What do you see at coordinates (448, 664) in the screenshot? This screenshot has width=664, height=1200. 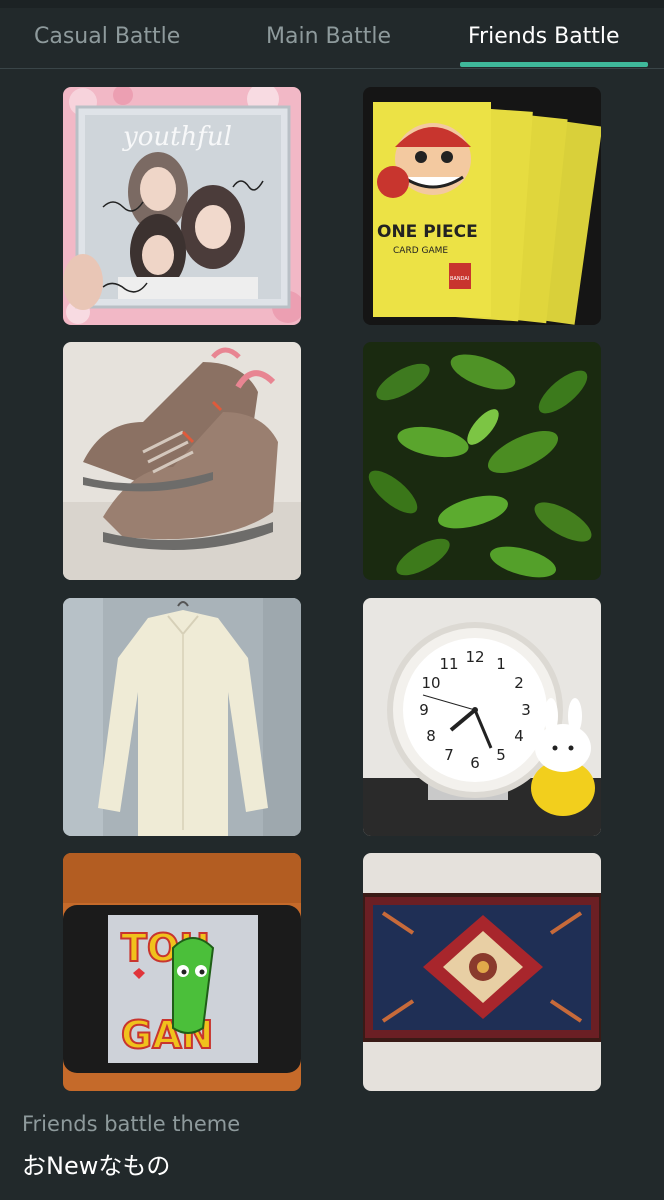 I see `clock-number-11: 11` at bounding box center [448, 664].